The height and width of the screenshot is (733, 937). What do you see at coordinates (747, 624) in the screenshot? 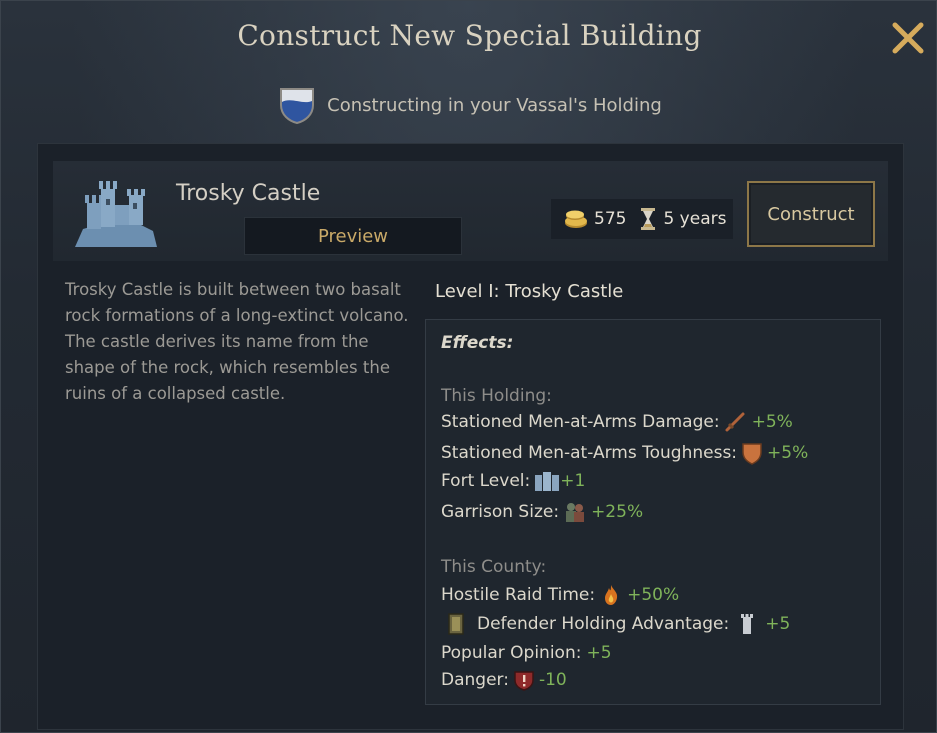
I see `tower-icon` at bounding box center [747, 624].